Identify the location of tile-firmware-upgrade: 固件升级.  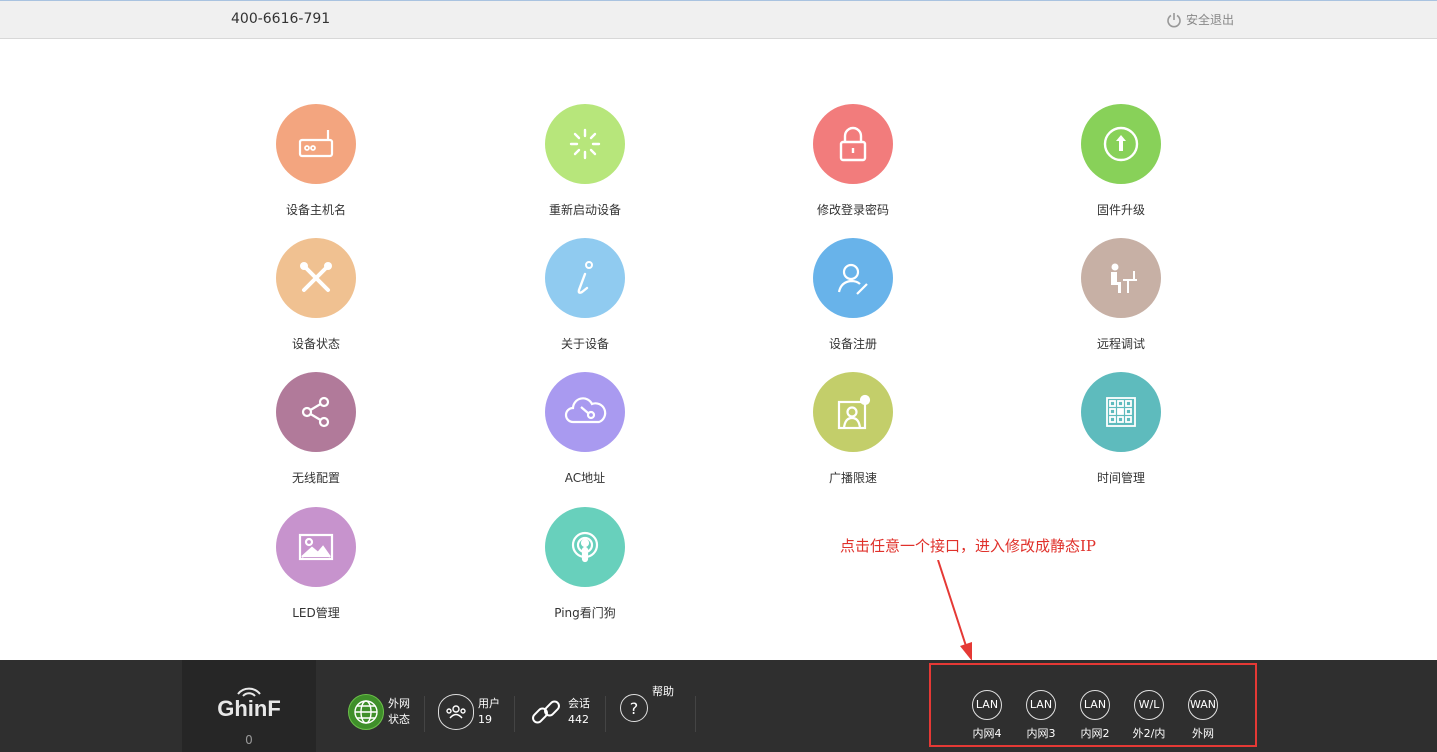
(1121, 161).